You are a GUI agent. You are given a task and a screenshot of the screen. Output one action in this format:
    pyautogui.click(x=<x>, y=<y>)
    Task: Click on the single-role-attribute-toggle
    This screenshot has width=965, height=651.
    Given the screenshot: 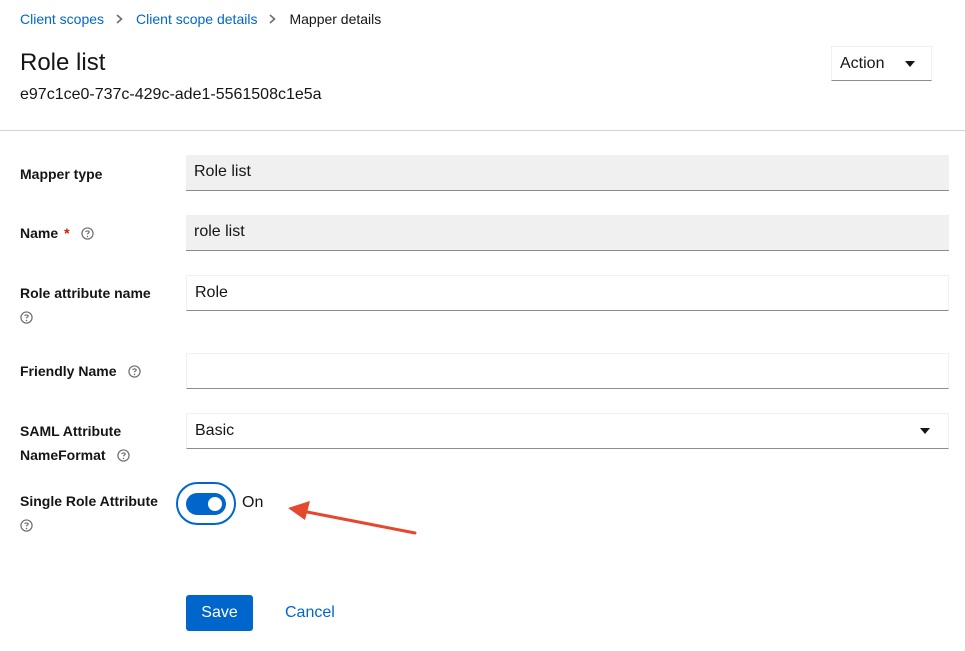 What is the action you would take?
    pyautogui.click(x=206, y=503)
    